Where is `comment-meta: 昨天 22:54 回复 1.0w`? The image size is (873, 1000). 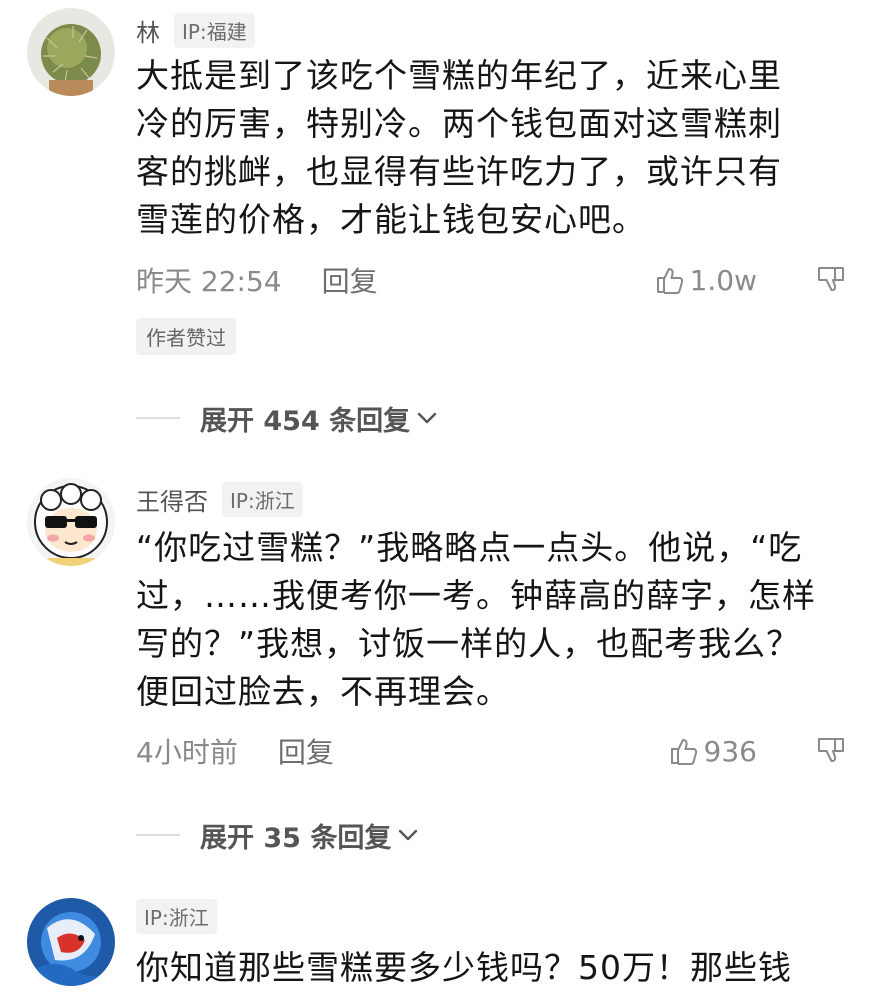
comment-meta: 昨天 22:54 回复 1.0w is located at coordinates (491, 280).